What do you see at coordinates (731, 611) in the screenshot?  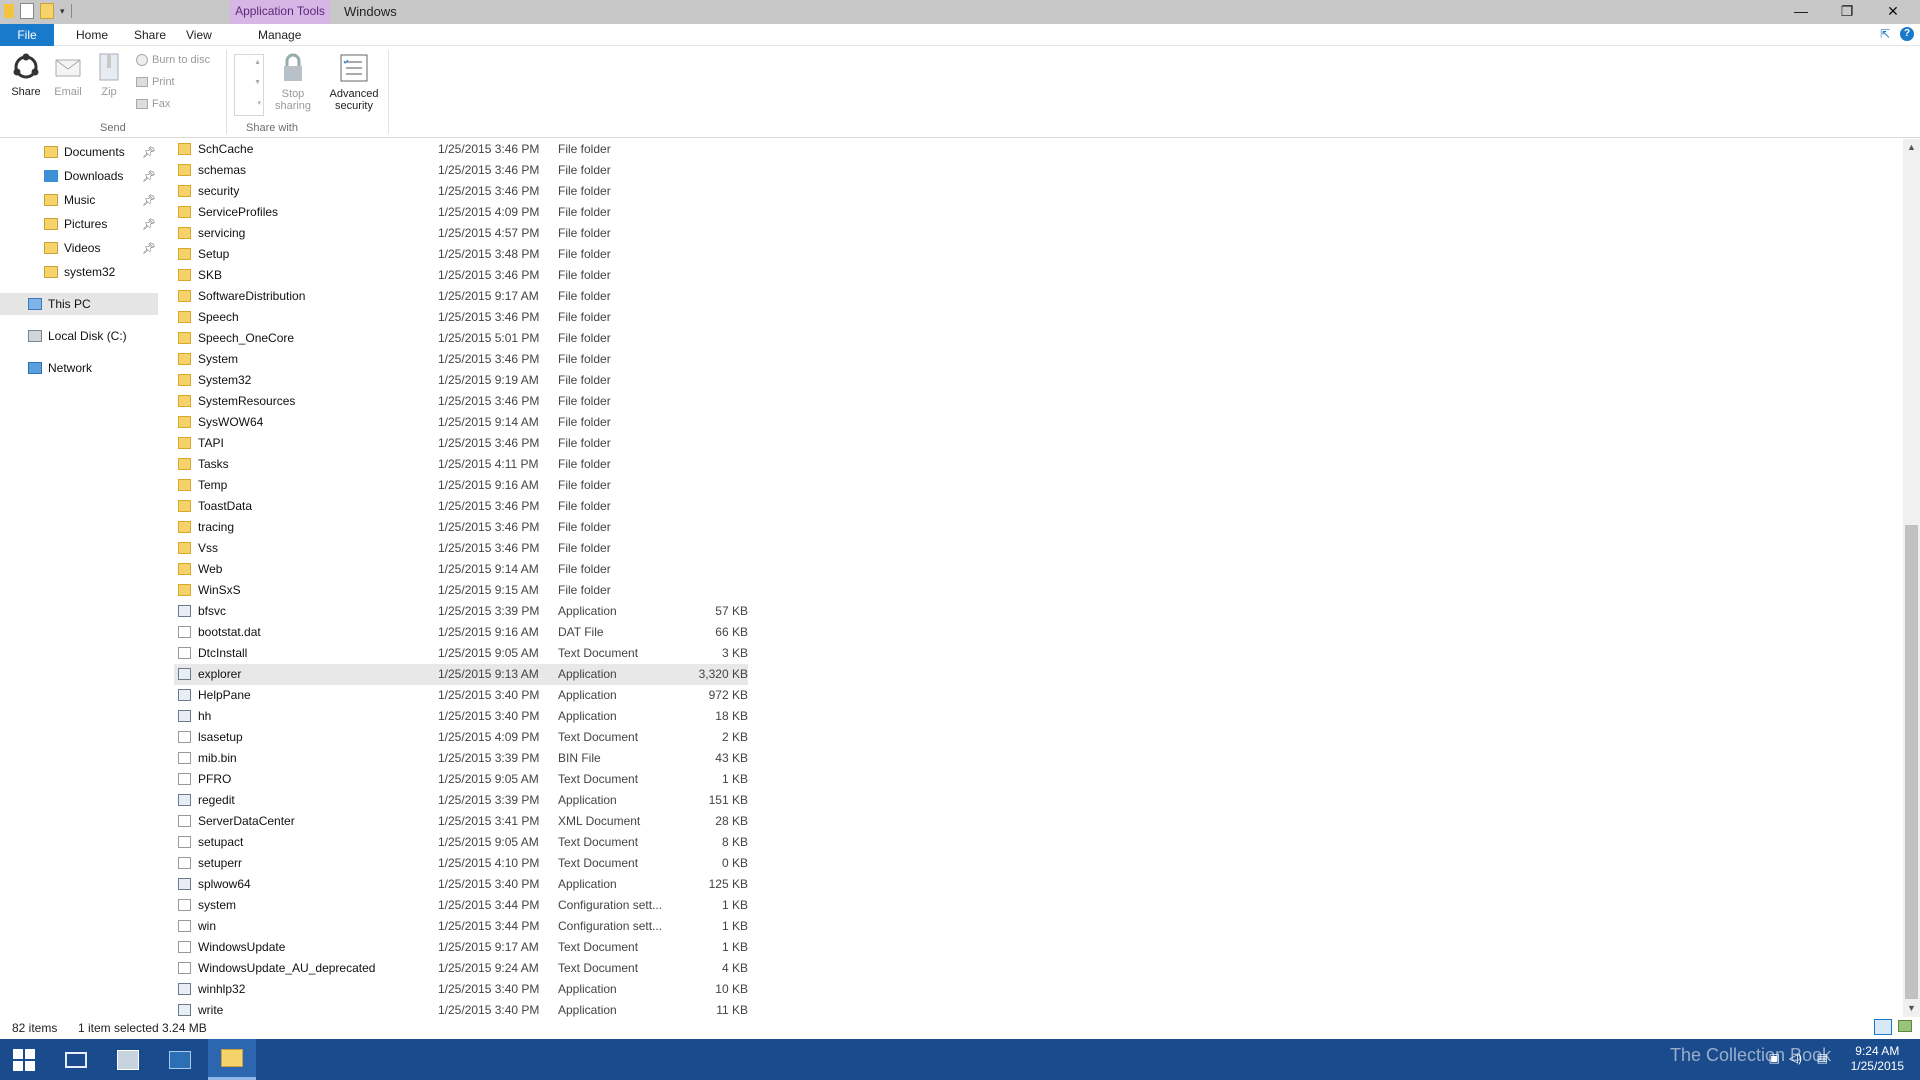 I see `file-size: 57 KB` at bounding box center [731, 611].